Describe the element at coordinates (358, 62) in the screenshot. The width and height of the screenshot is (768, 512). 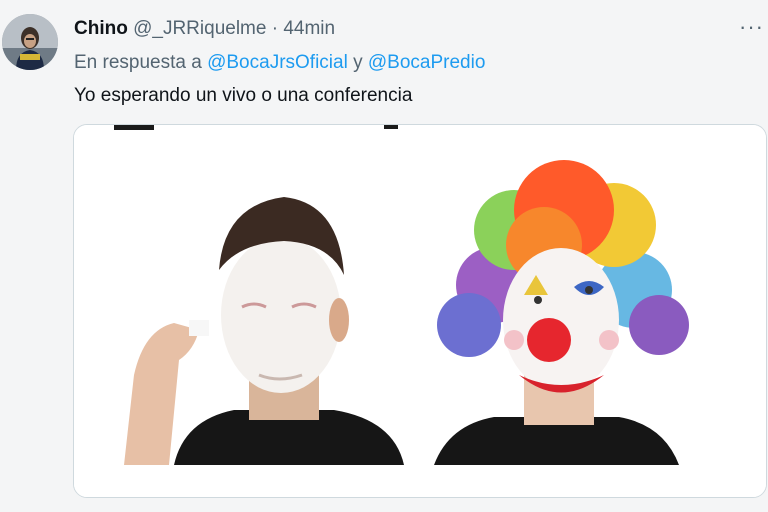
I see `mention-joiner: y` at that location.